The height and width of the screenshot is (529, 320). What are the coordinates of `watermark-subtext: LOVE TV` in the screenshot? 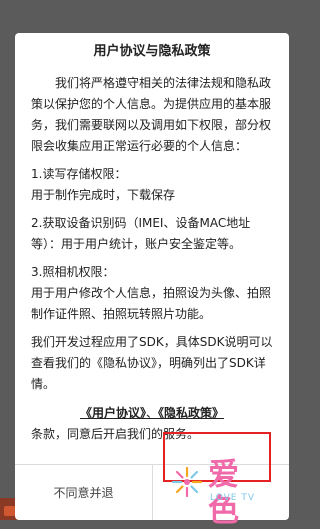 It's located at (232, 498).